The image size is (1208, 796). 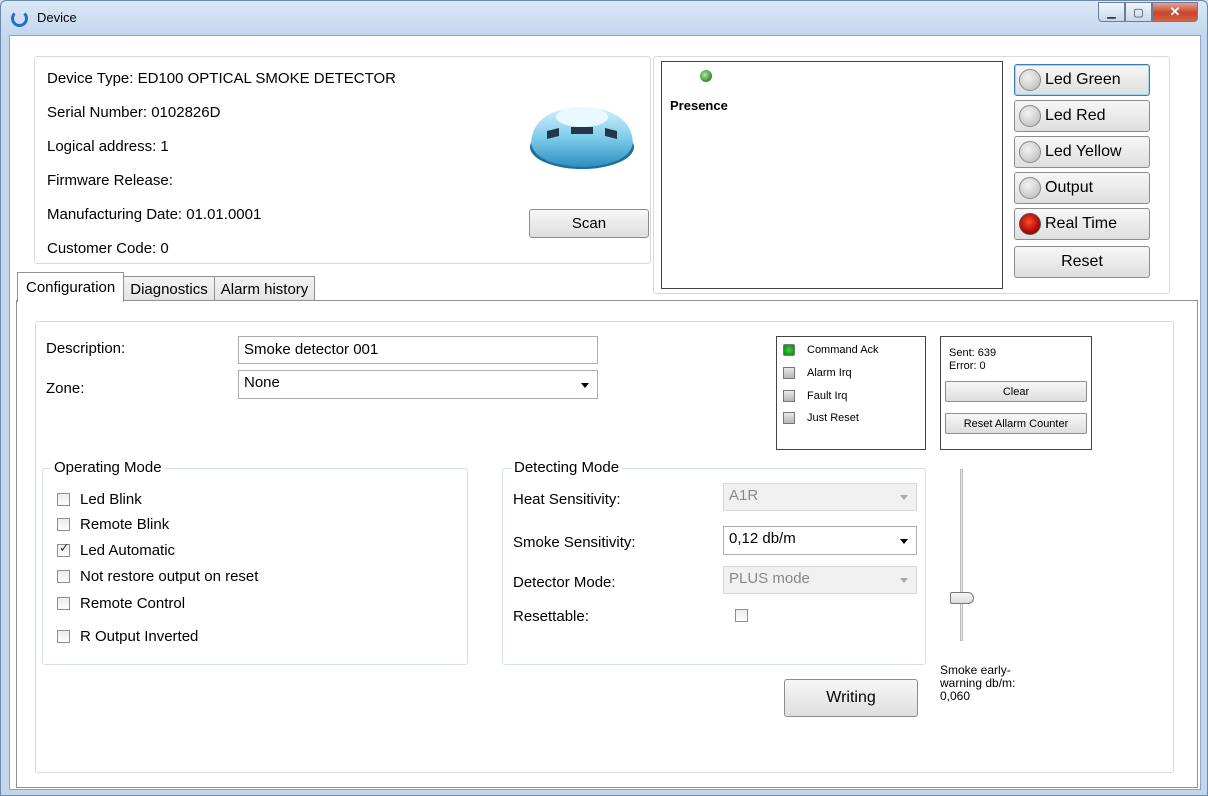 What do you see at coordinates (574, 542) in the screenshot?
I see `smoke-sensitivity-label: Smoke Sensitivity:` at bounding box center [574, 542].